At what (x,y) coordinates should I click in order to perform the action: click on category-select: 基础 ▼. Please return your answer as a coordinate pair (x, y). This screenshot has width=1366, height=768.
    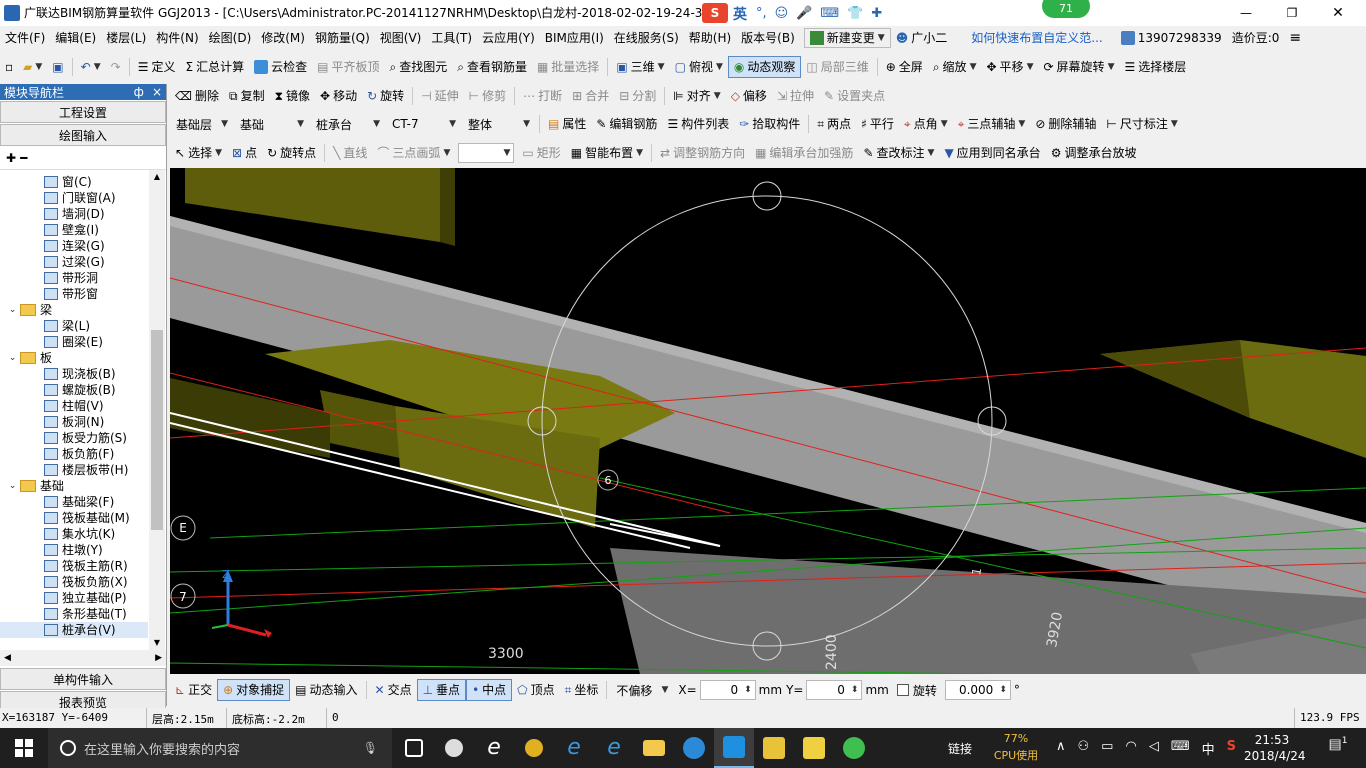
    Looking at the image, I should click on (272, 124).